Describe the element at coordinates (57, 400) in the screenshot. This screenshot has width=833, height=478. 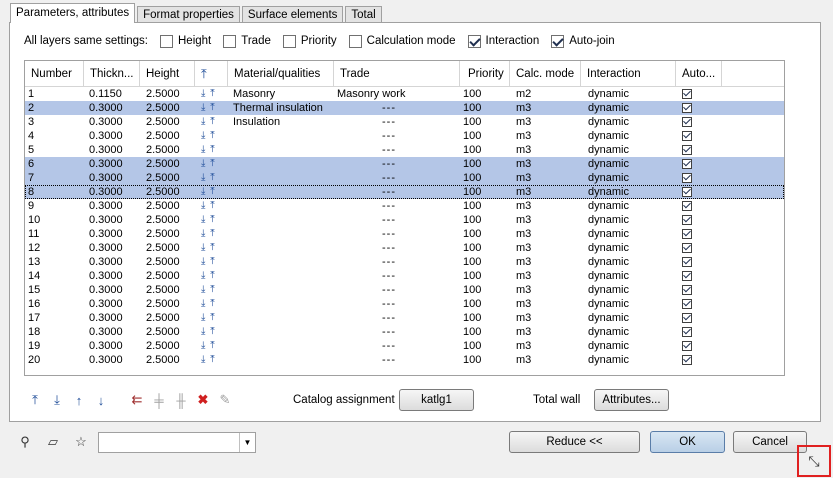
I see `move-to-bottom-icon: ⤓` at that location.